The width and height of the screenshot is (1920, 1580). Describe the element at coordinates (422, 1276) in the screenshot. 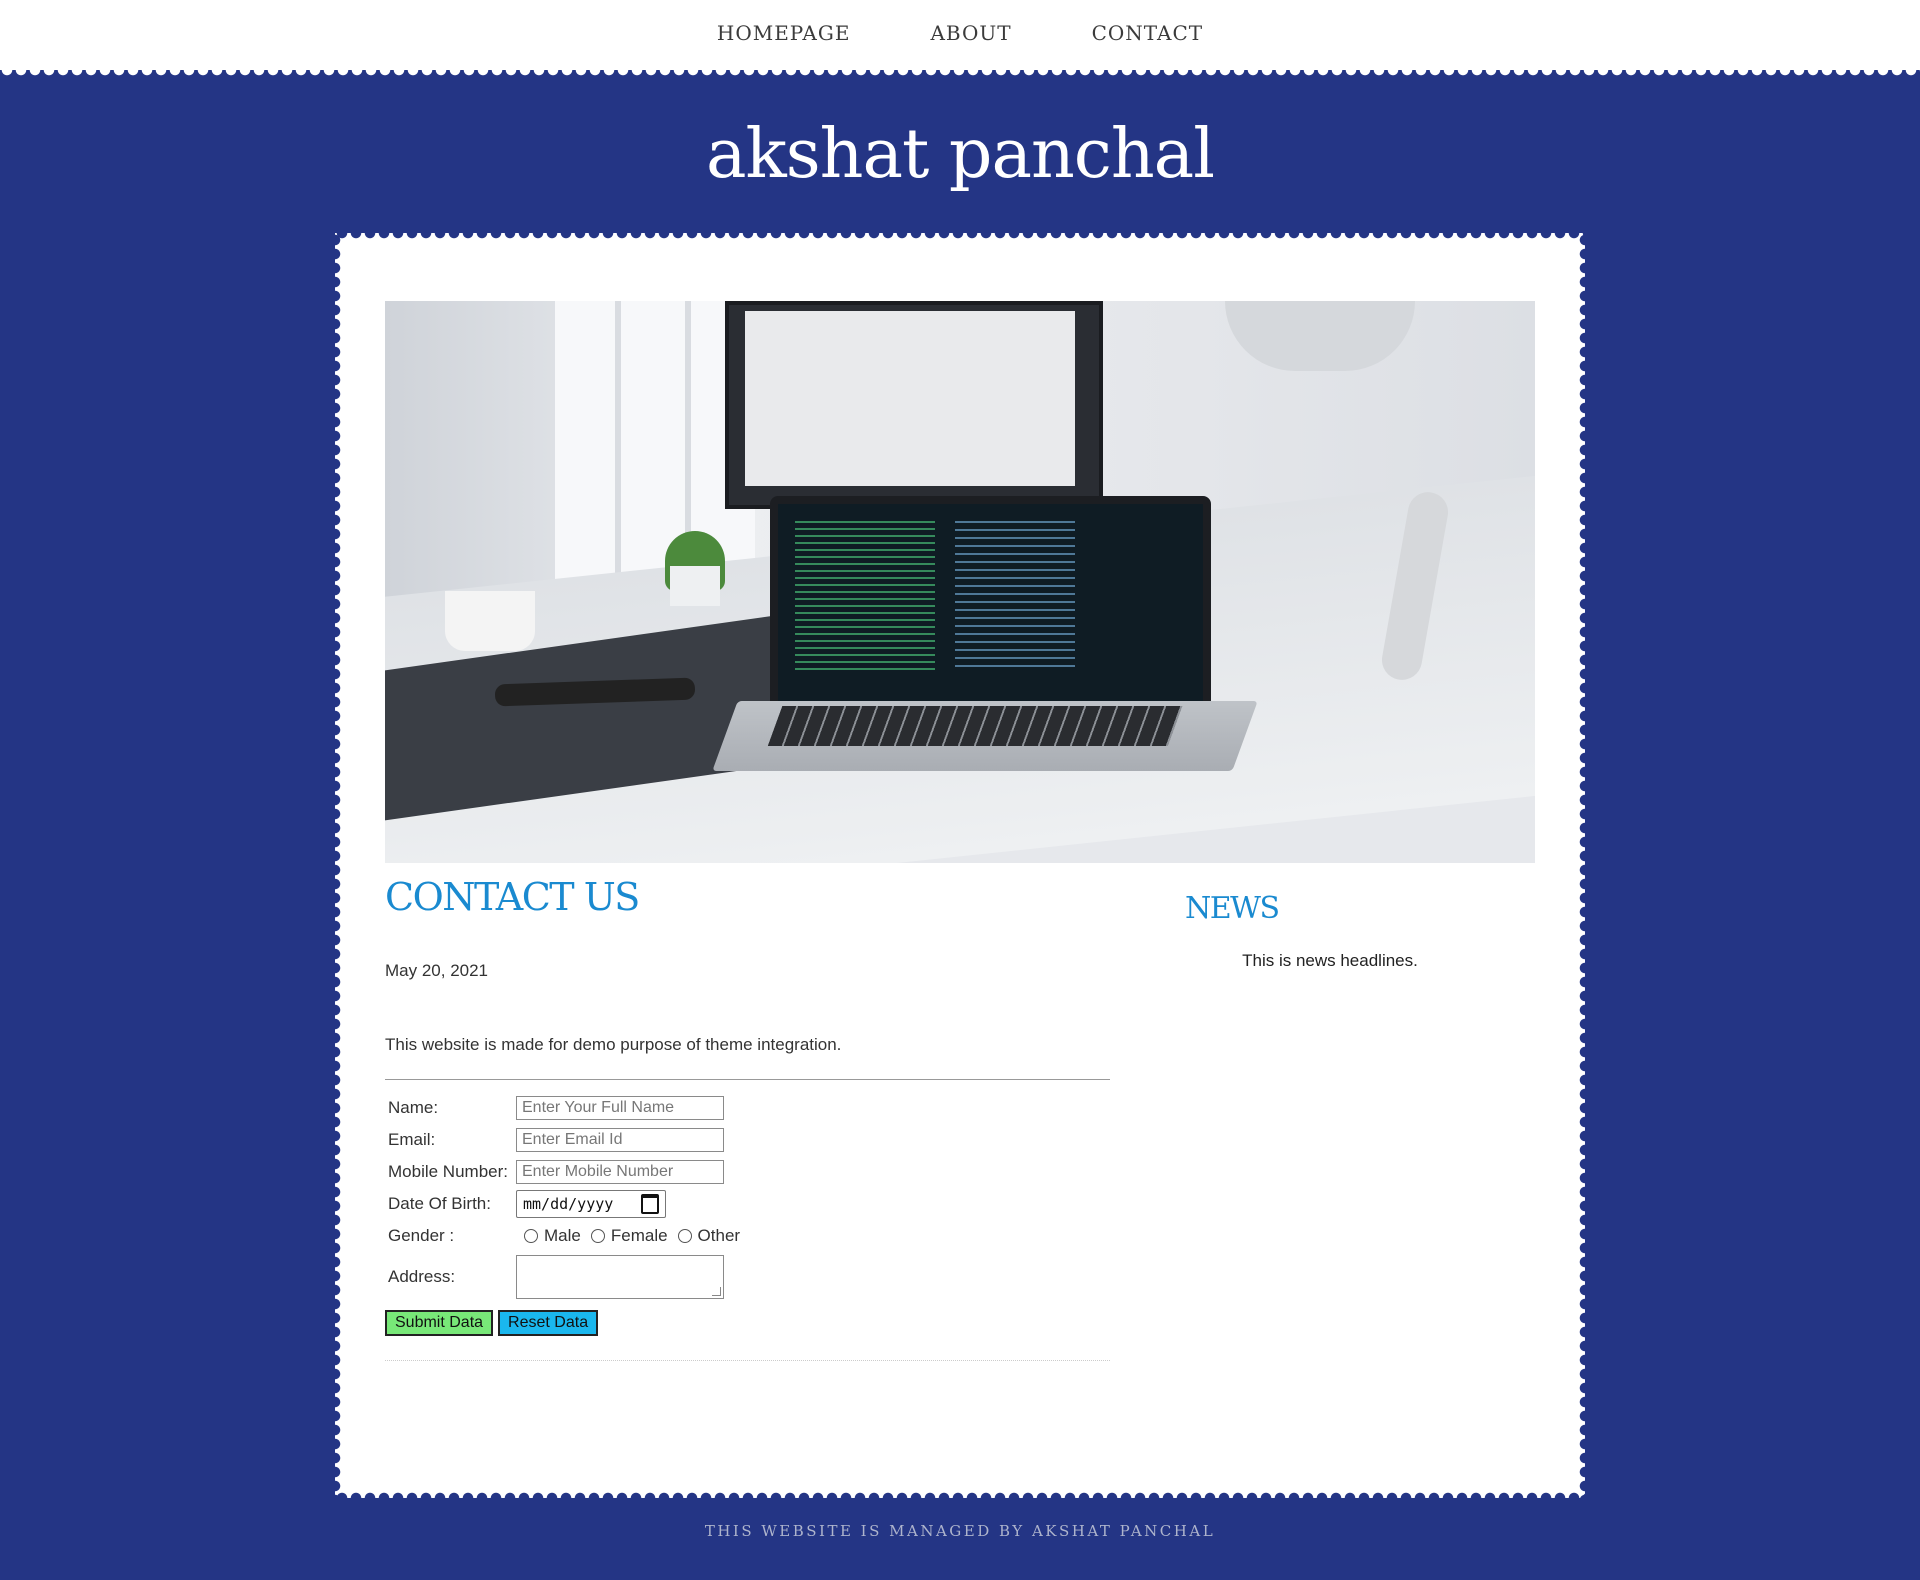

I see `address-label: Address:` at that location.